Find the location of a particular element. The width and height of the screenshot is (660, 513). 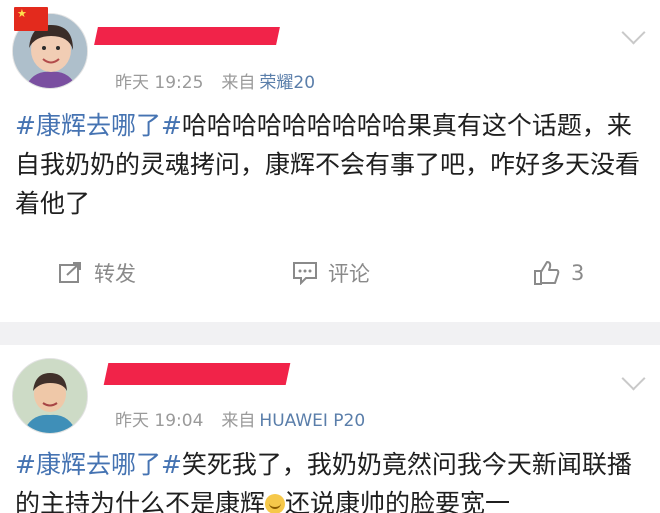

repost-button: 转发 is located at coordinates (97, 273).